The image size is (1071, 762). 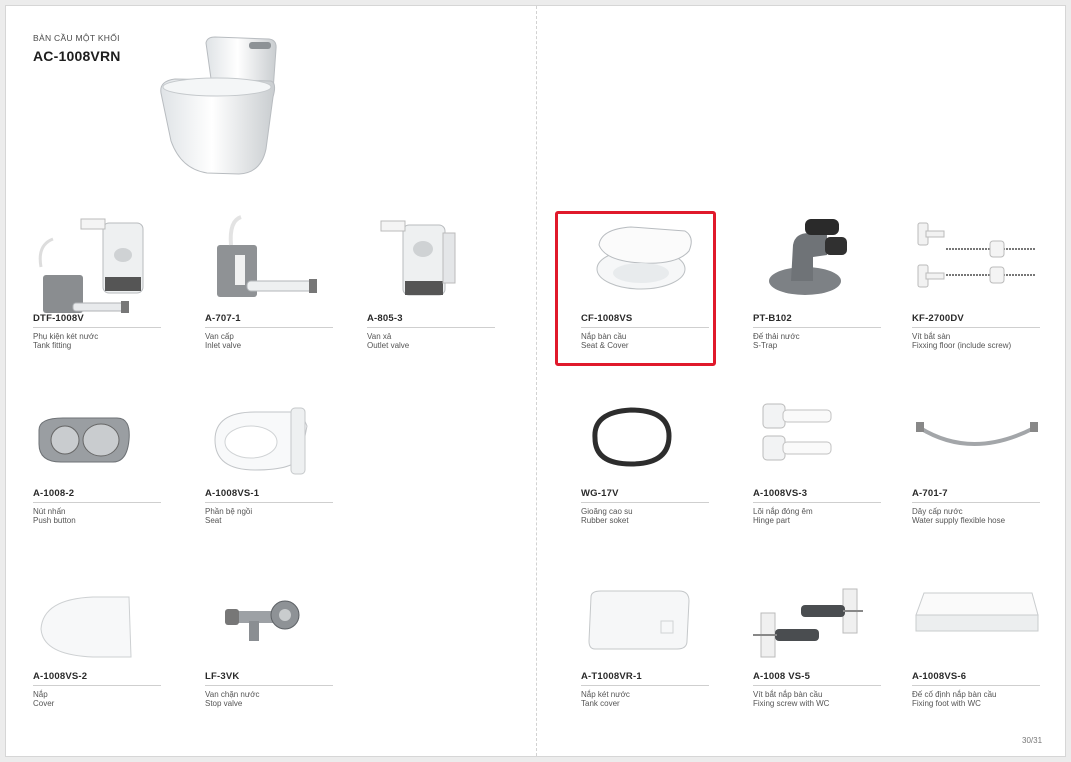 I want to click on part-name-vi: Nắp, so click(x=40, y=694).